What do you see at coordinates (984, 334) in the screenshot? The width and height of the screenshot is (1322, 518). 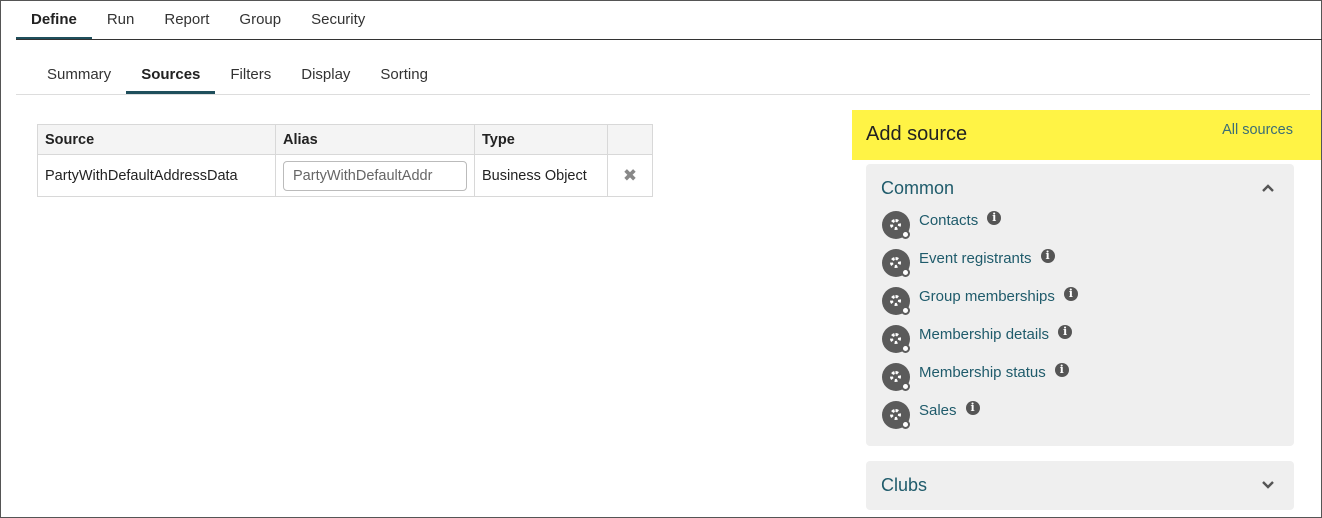 I see `source-item-label: Membership details` at bounding box center [984, 334].